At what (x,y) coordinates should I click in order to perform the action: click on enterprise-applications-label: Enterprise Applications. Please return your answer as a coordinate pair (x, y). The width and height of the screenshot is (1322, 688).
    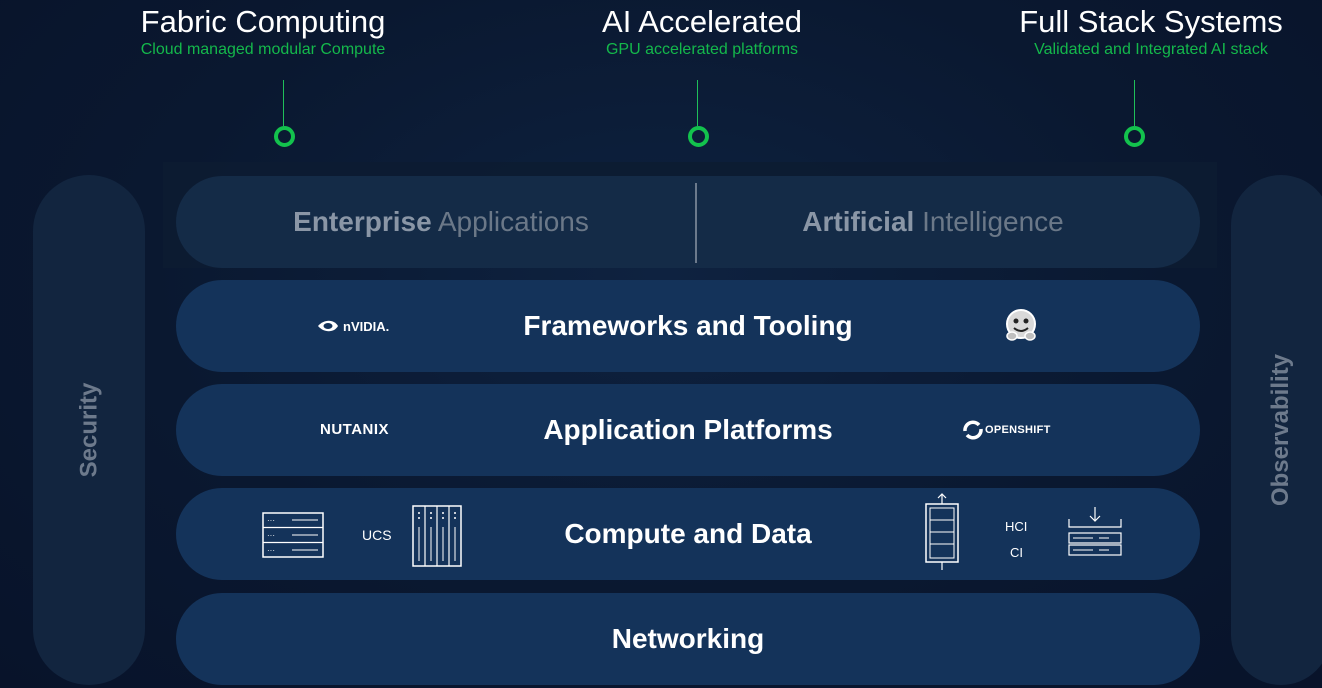
    Looking at the image, I should click on (441, 222).